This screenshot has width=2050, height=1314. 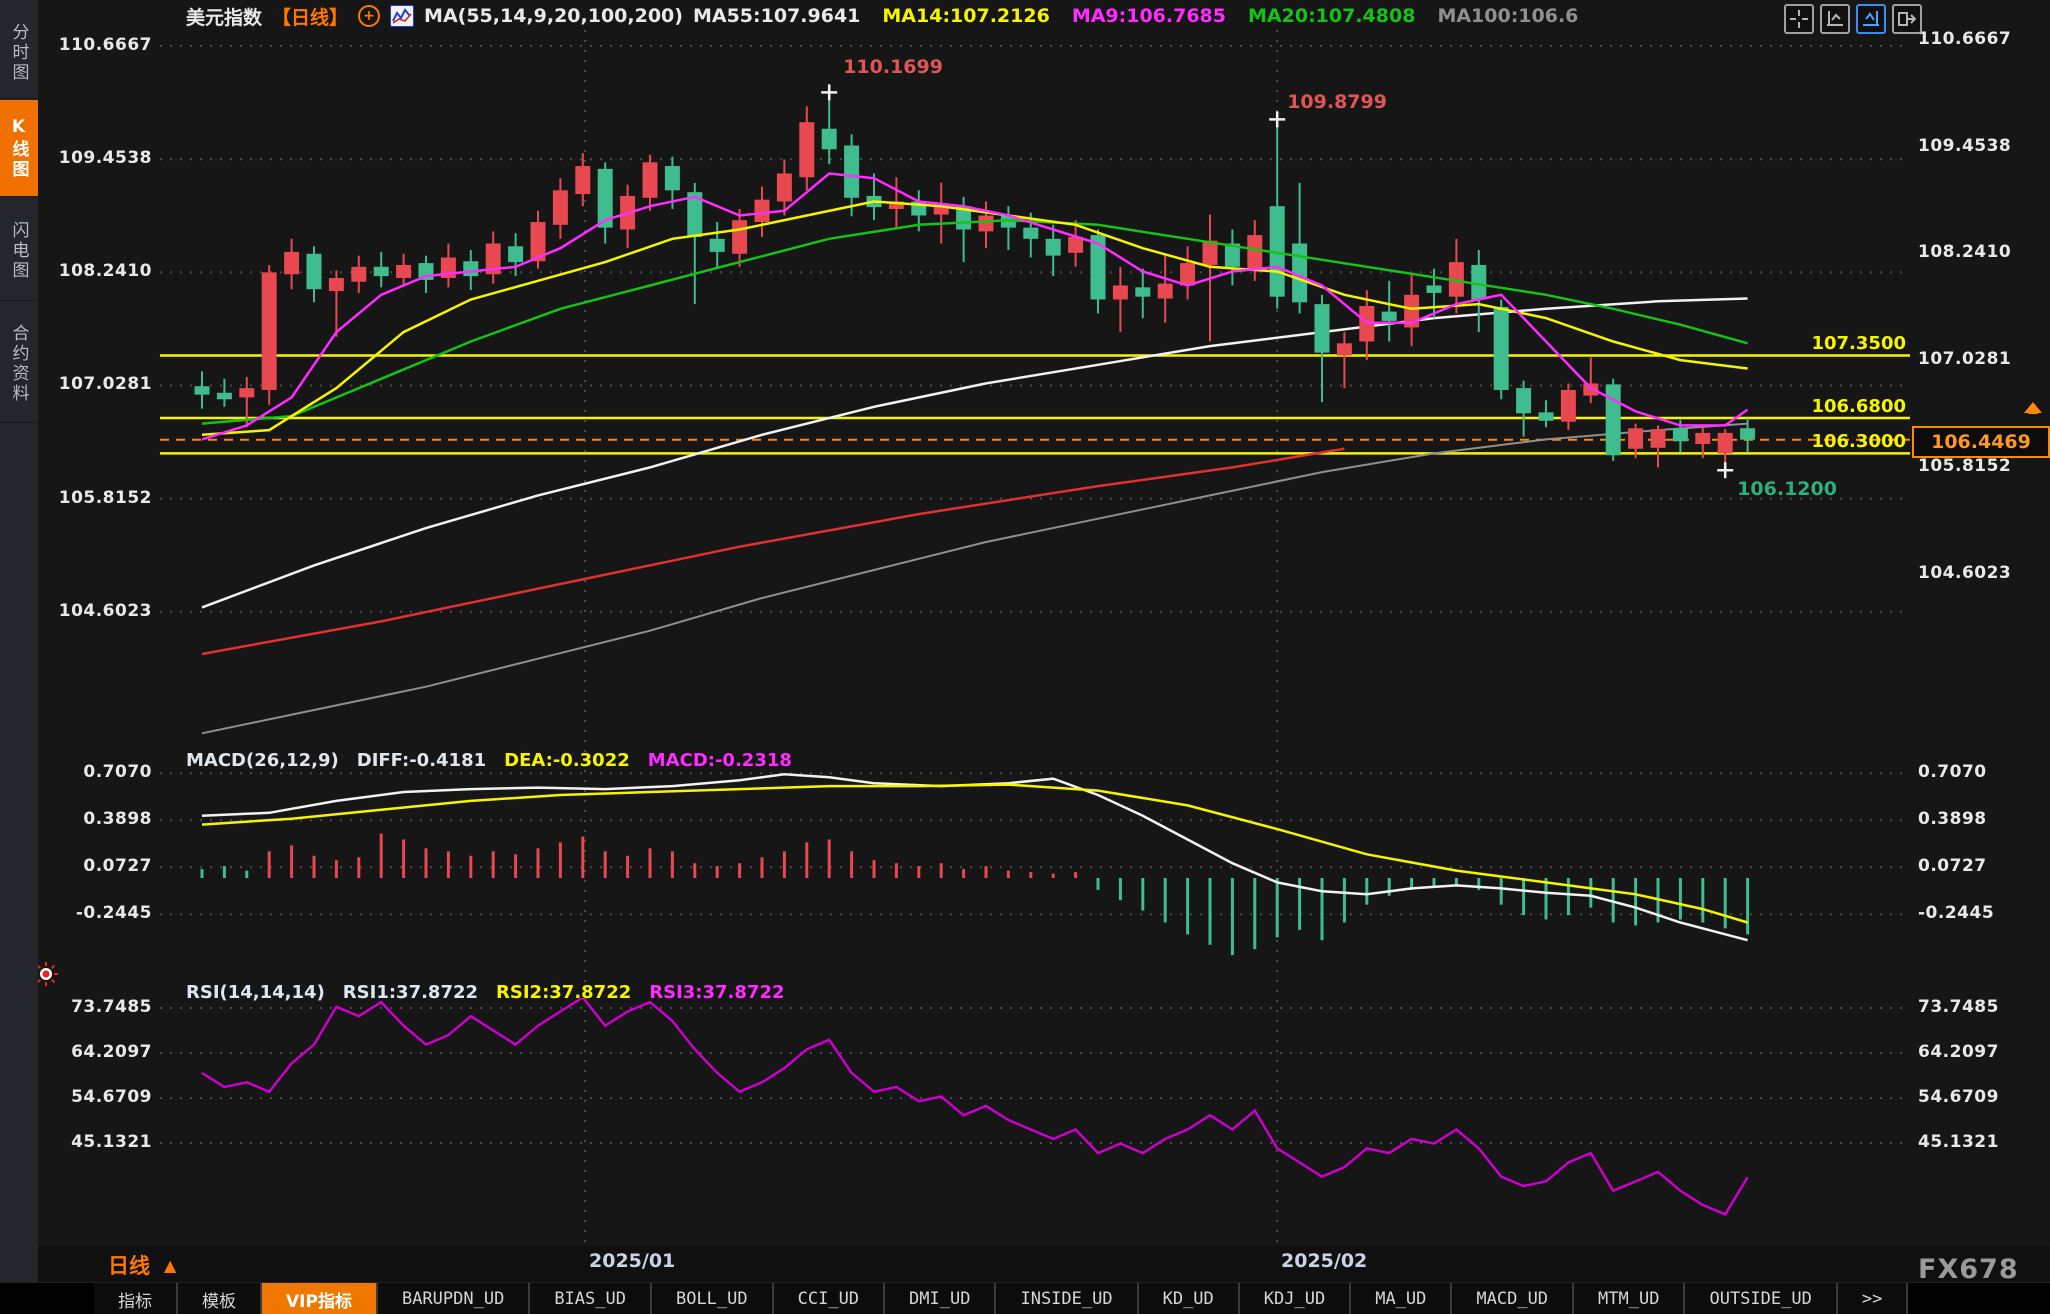 I want to click on indicator-tab: 指标, so click(x=136, y=1298).